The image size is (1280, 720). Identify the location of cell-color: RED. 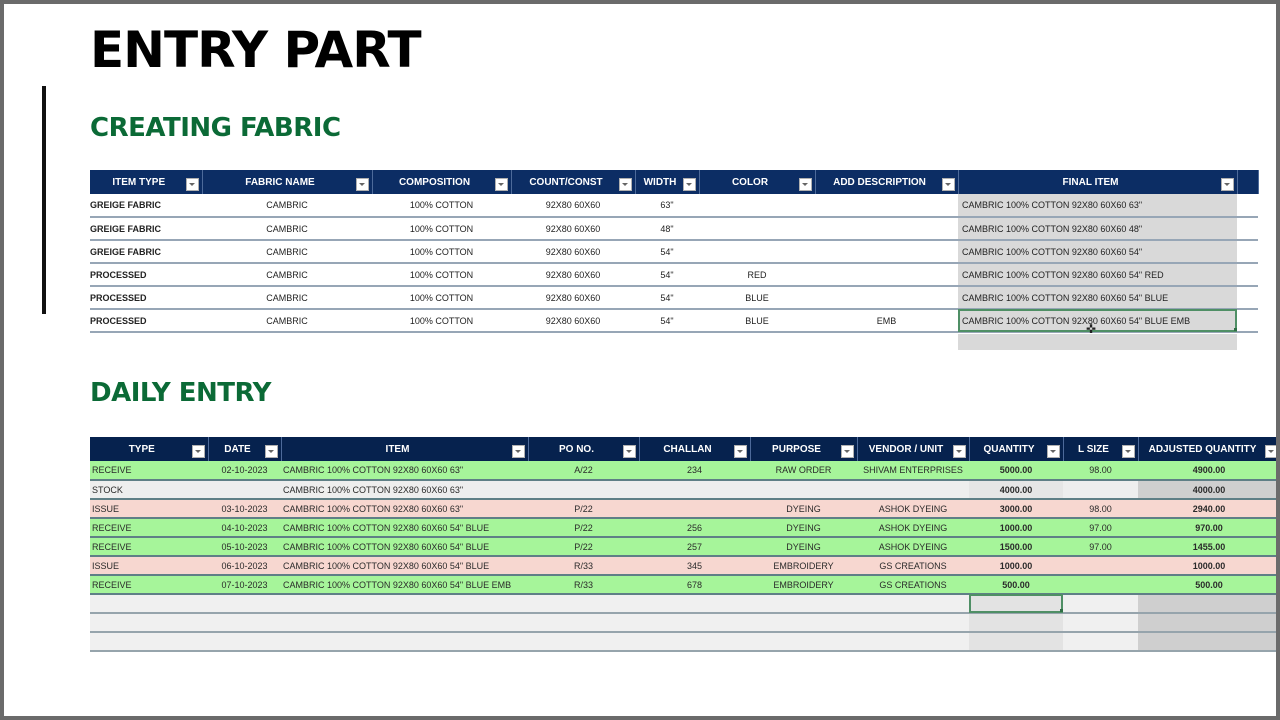
(757, 275).